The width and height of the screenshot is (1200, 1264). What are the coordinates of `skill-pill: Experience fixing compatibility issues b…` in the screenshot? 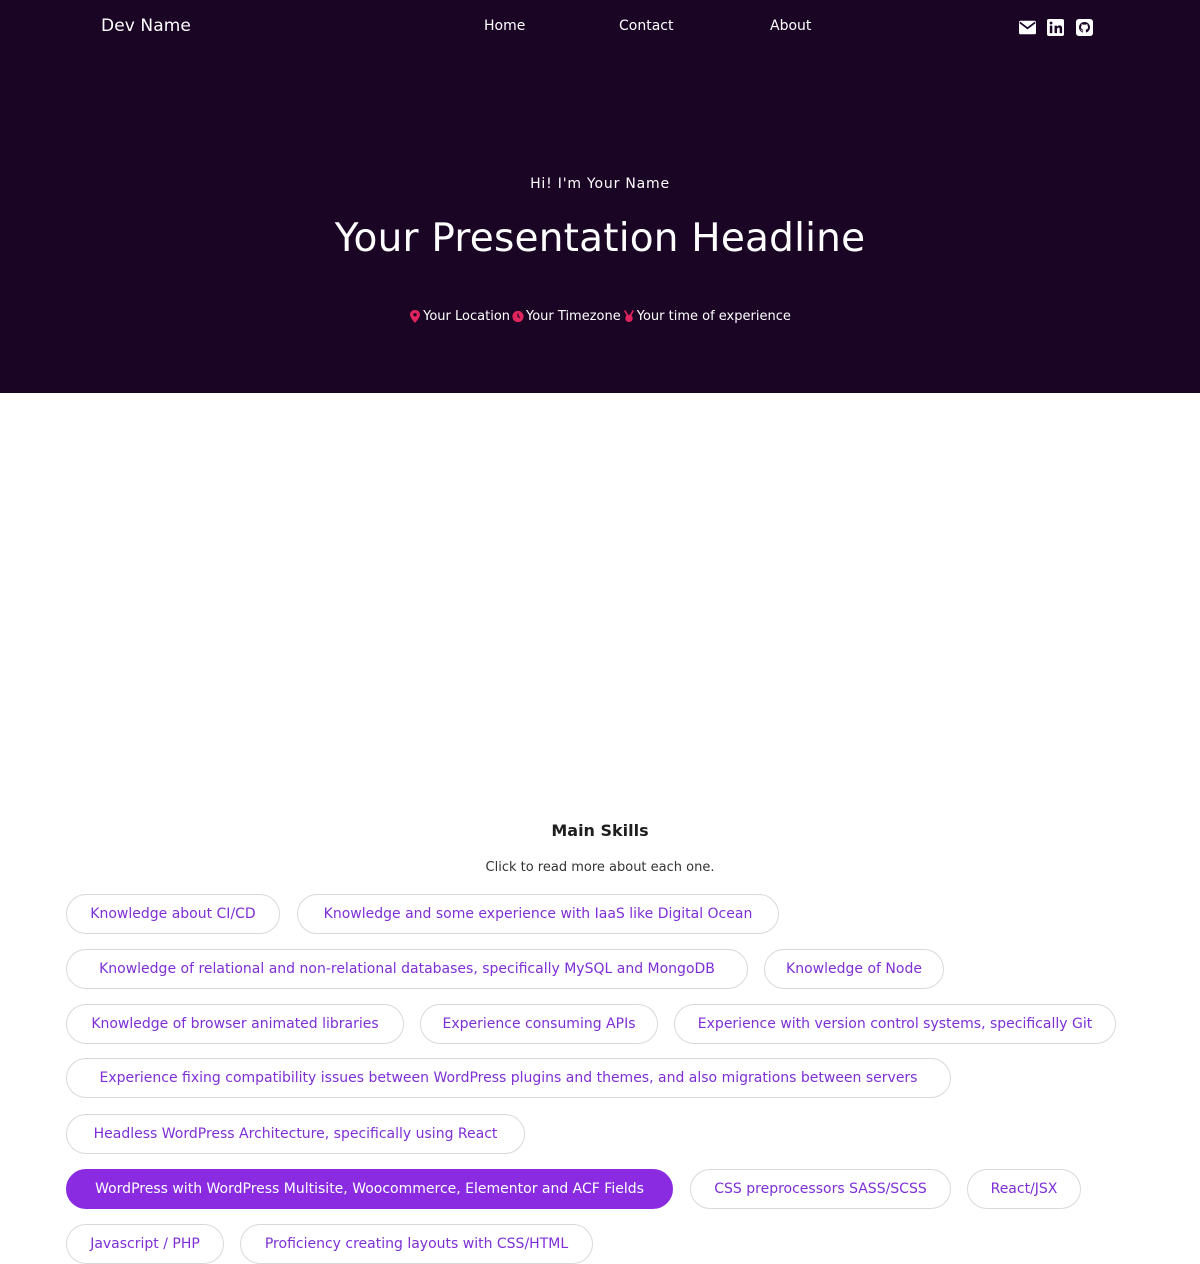 It's located at (508, 1078).